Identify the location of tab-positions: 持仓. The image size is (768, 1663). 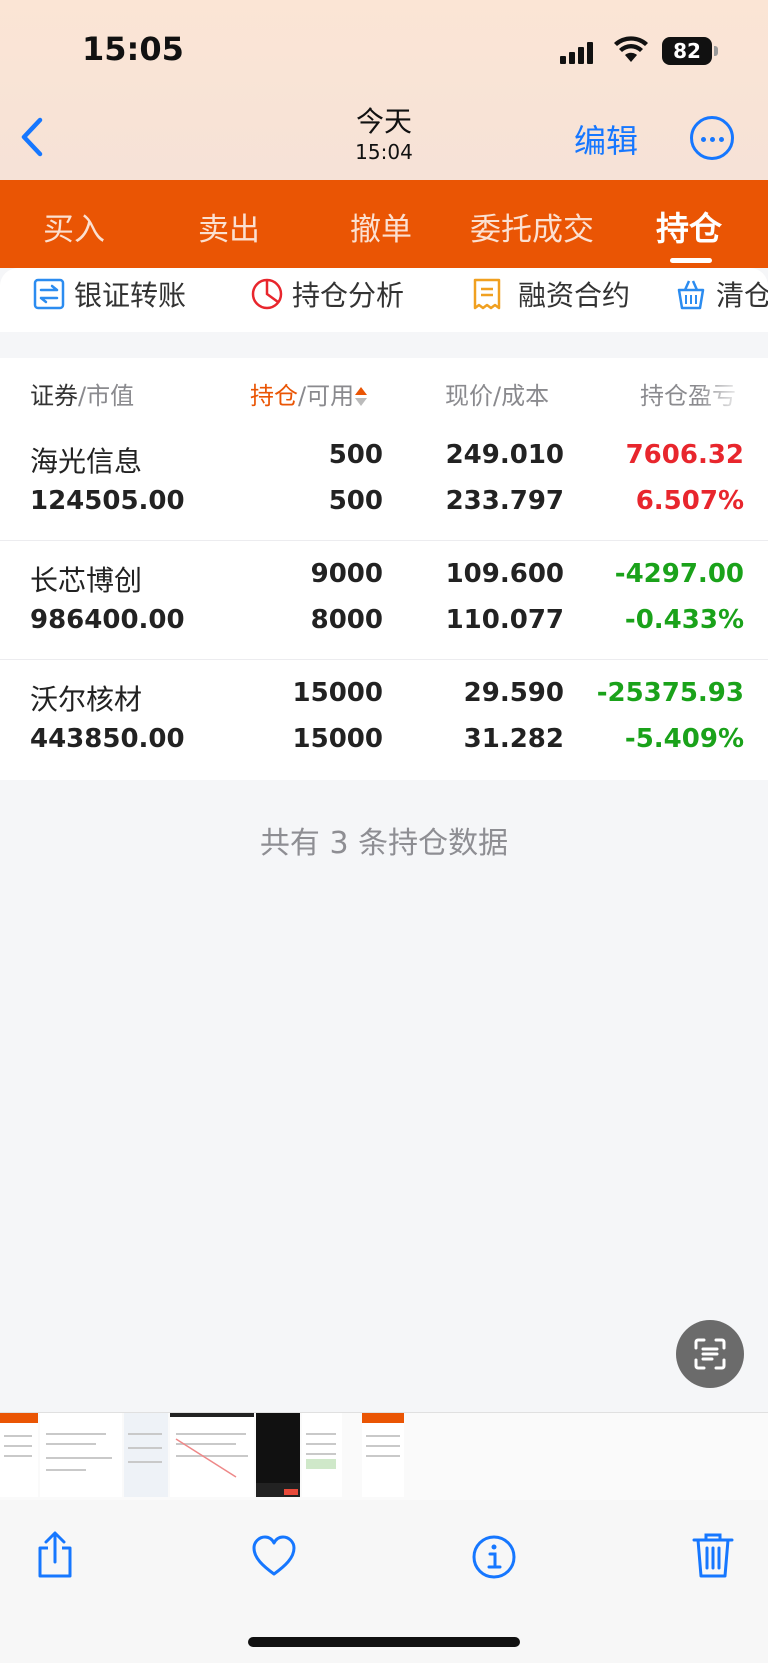
(689, 226).